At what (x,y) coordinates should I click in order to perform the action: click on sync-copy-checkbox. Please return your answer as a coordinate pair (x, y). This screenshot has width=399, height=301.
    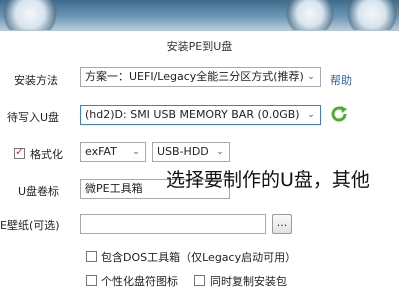
    Looking at the image, I should click on (199, 280).